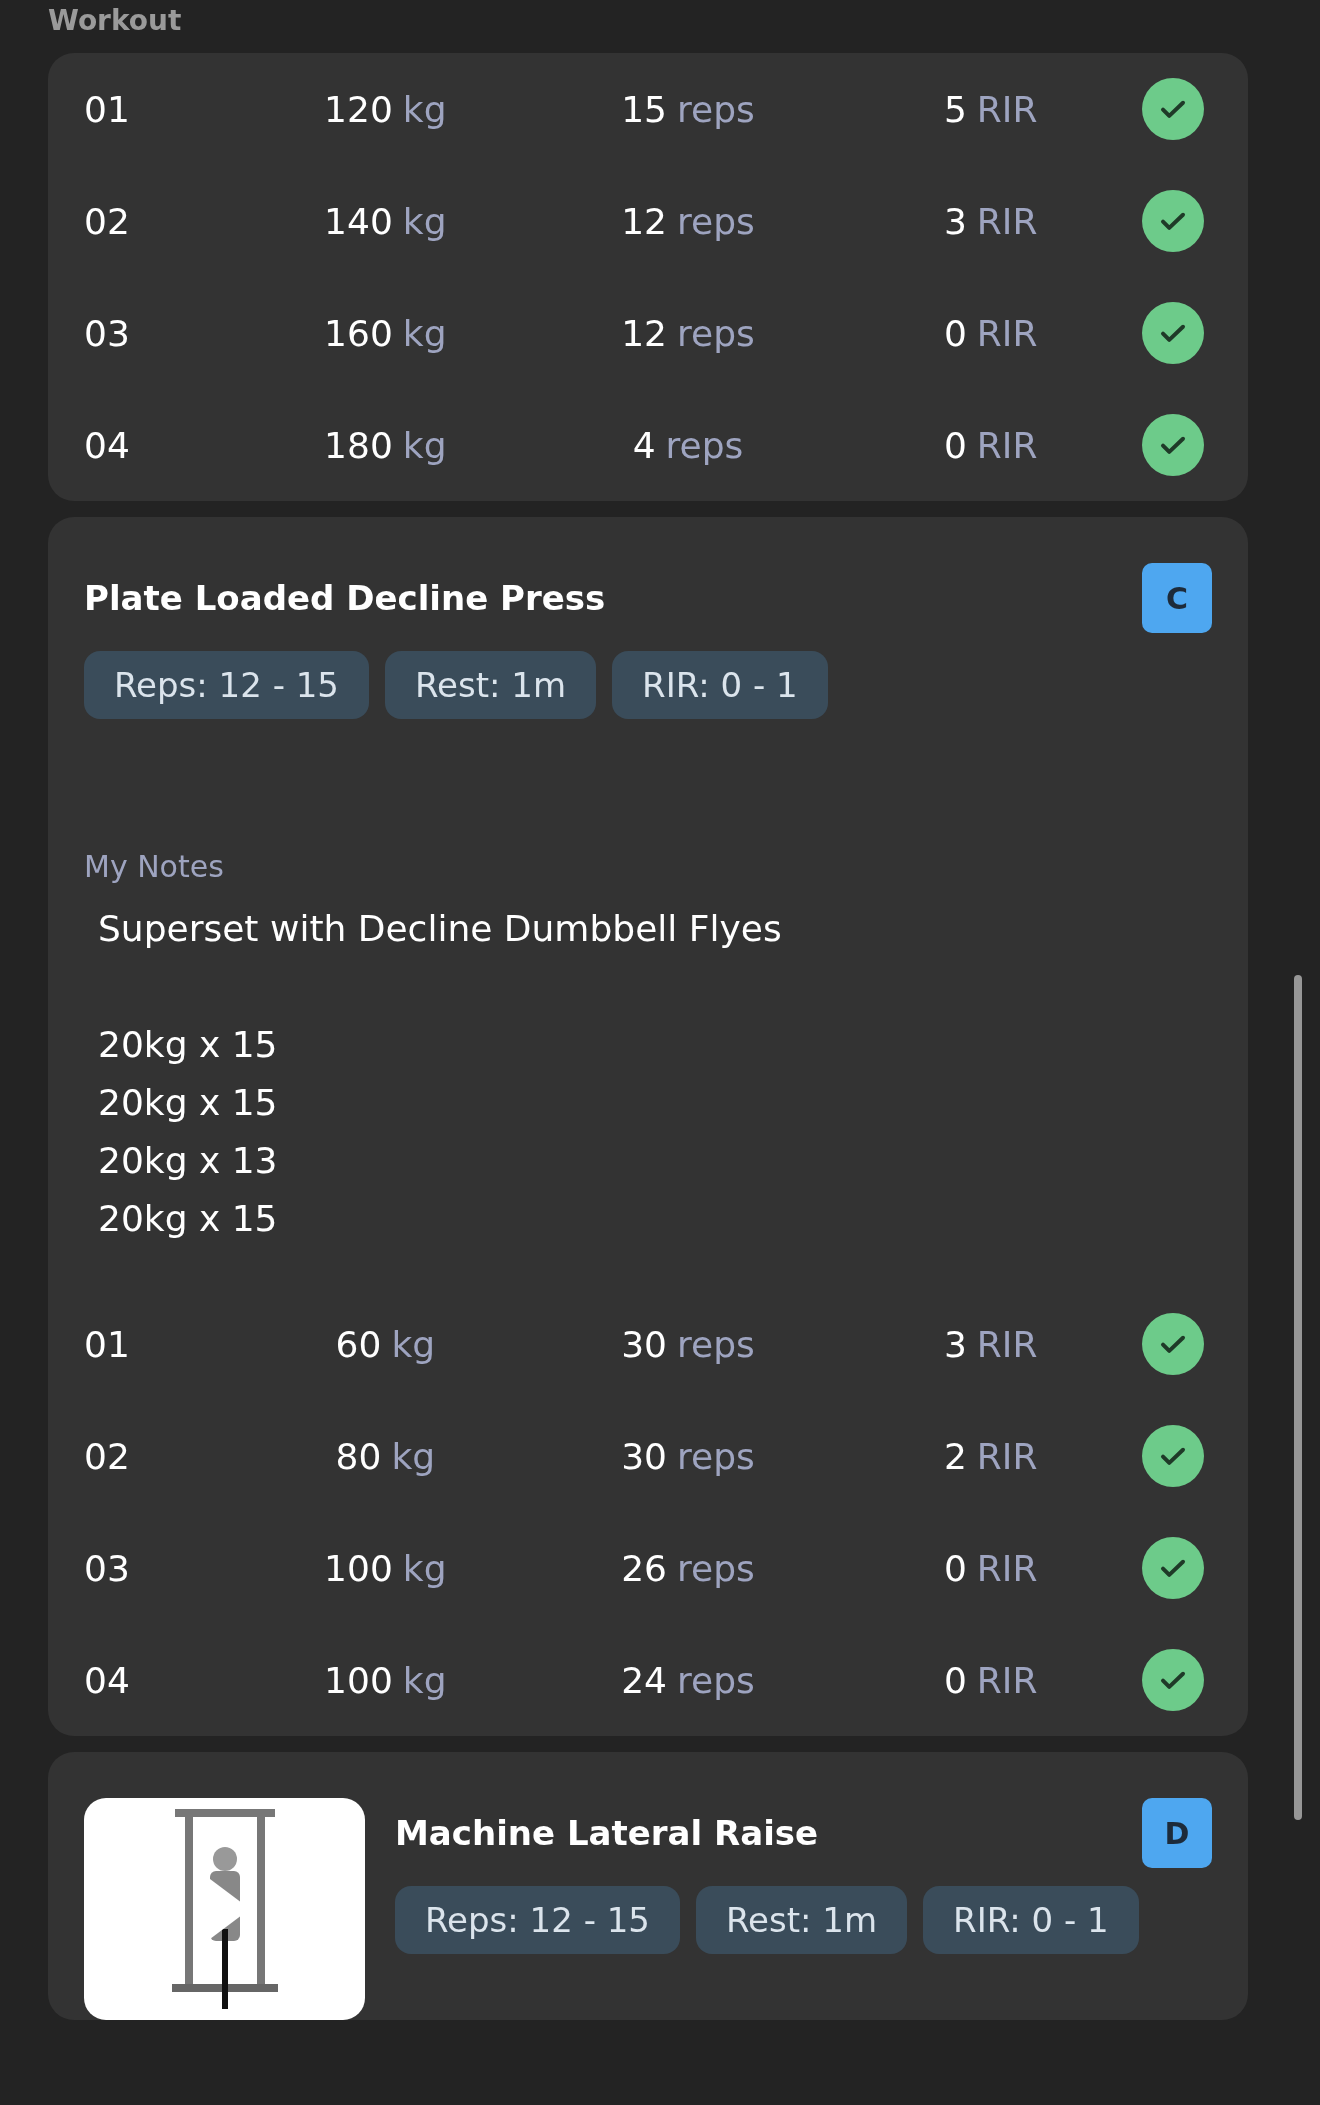 This screenshot has width=1320, height=2105. Describe the element at coordinates (358, 1456) in the screenshot. I see `weight-value: 80` at that location.